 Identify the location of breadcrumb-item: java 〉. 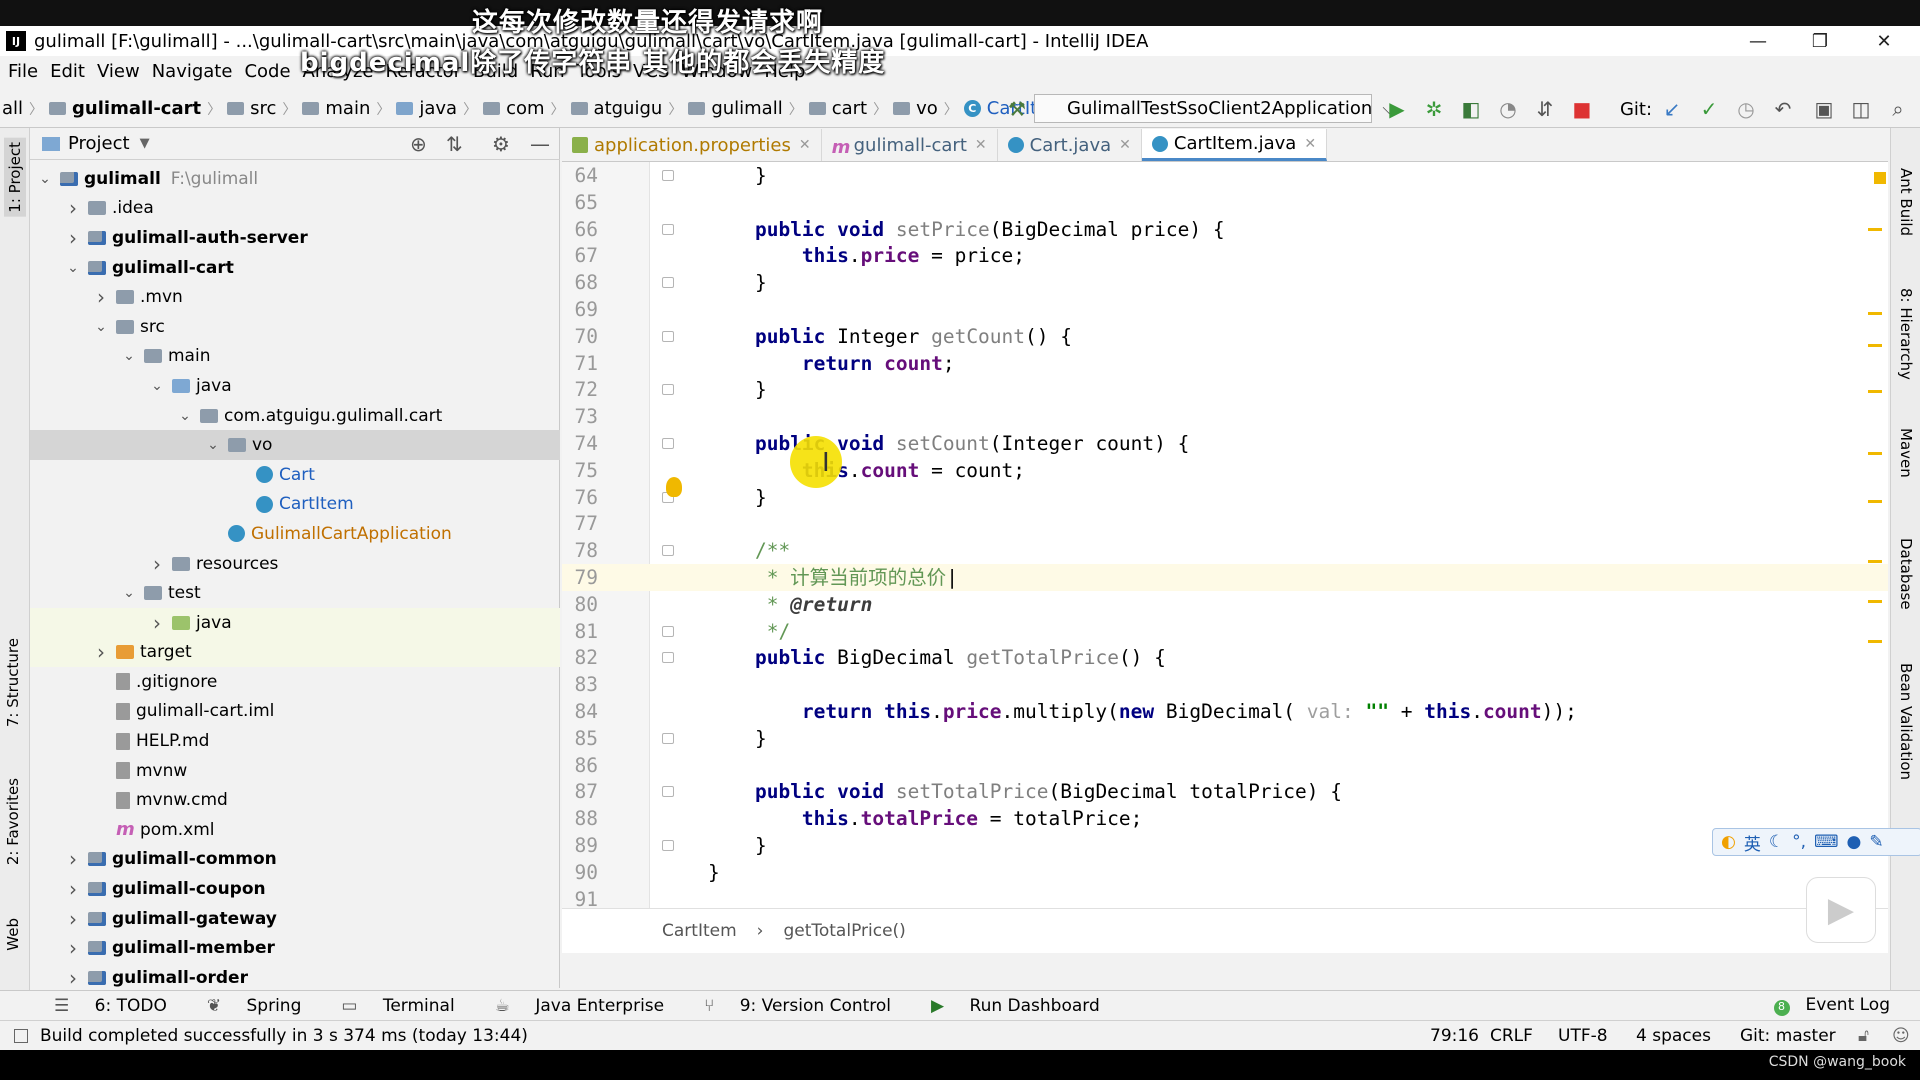
(436, 108).